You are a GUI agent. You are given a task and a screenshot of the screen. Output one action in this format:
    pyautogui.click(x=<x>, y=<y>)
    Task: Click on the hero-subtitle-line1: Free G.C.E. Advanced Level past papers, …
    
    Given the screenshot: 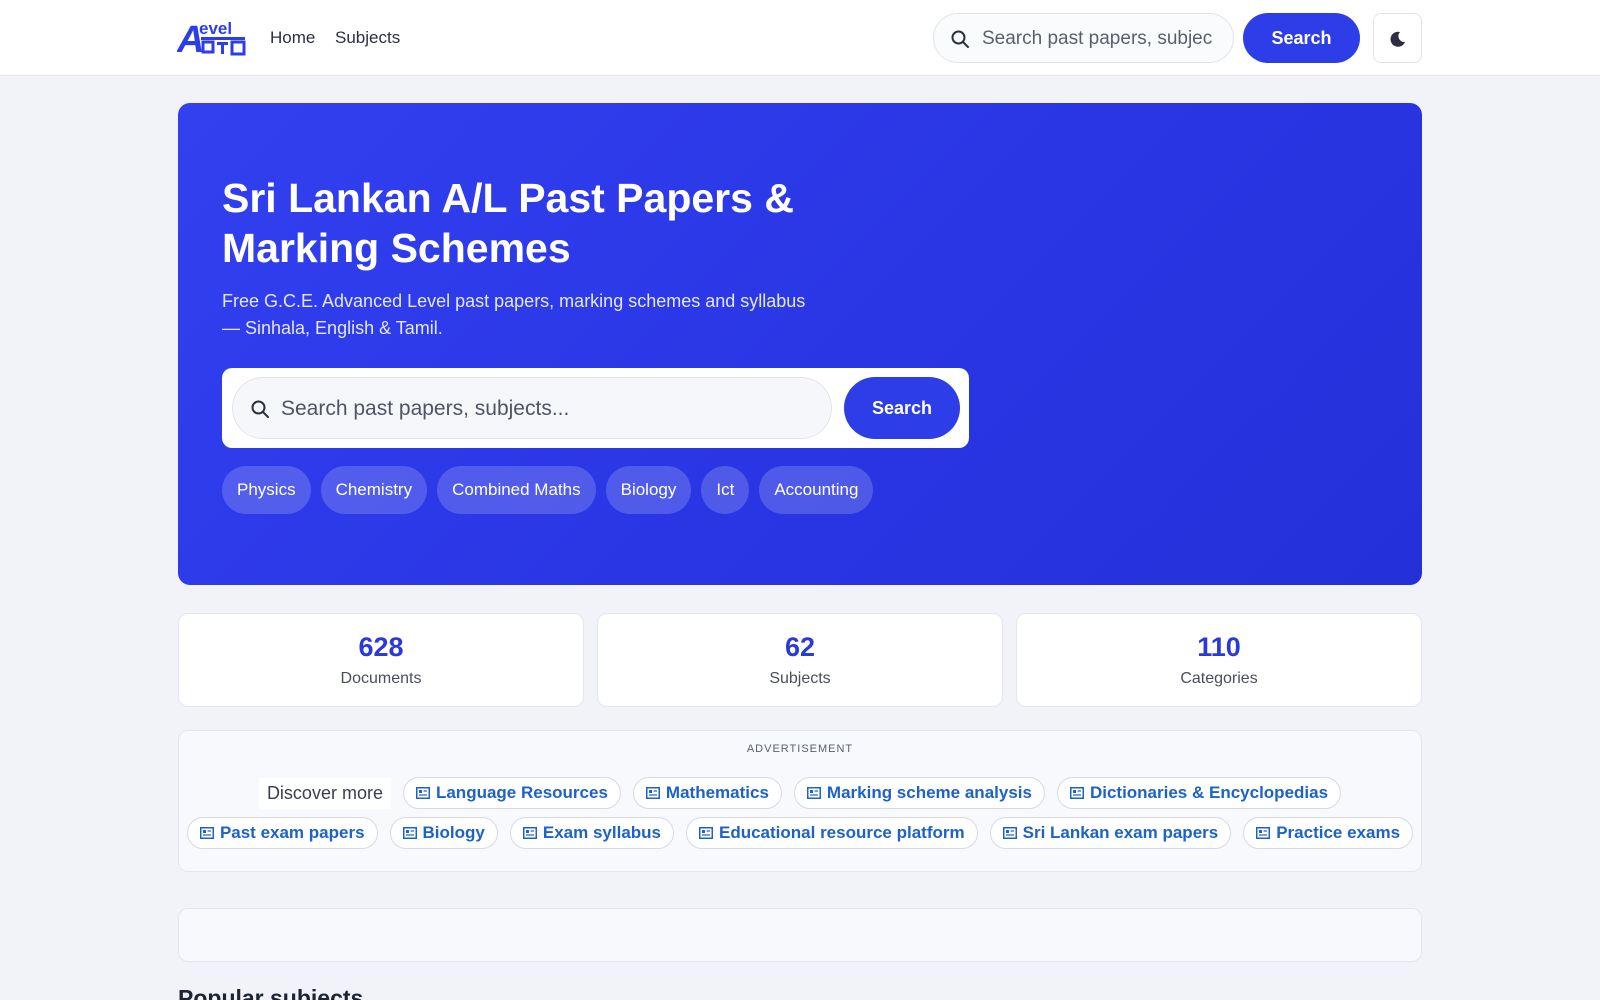 What is the action you would take?
    pyautogui.click(x=514, y=301)
    